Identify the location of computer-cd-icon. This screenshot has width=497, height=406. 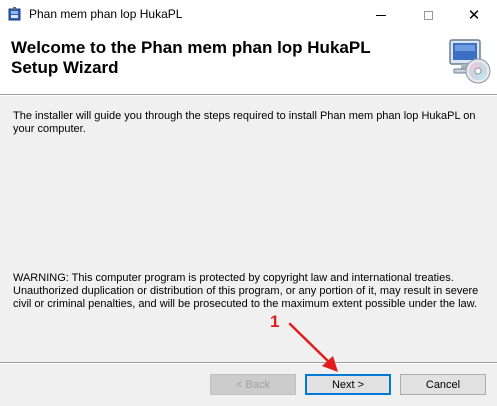
(468, 62).